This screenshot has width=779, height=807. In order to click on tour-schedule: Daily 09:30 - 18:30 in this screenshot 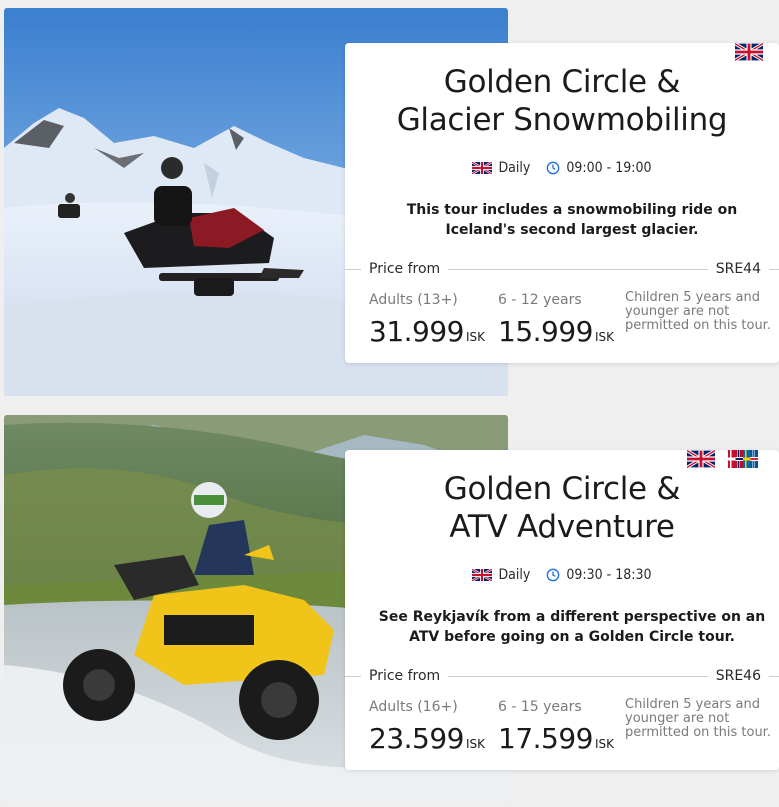, I will do `click(562, 575)`.